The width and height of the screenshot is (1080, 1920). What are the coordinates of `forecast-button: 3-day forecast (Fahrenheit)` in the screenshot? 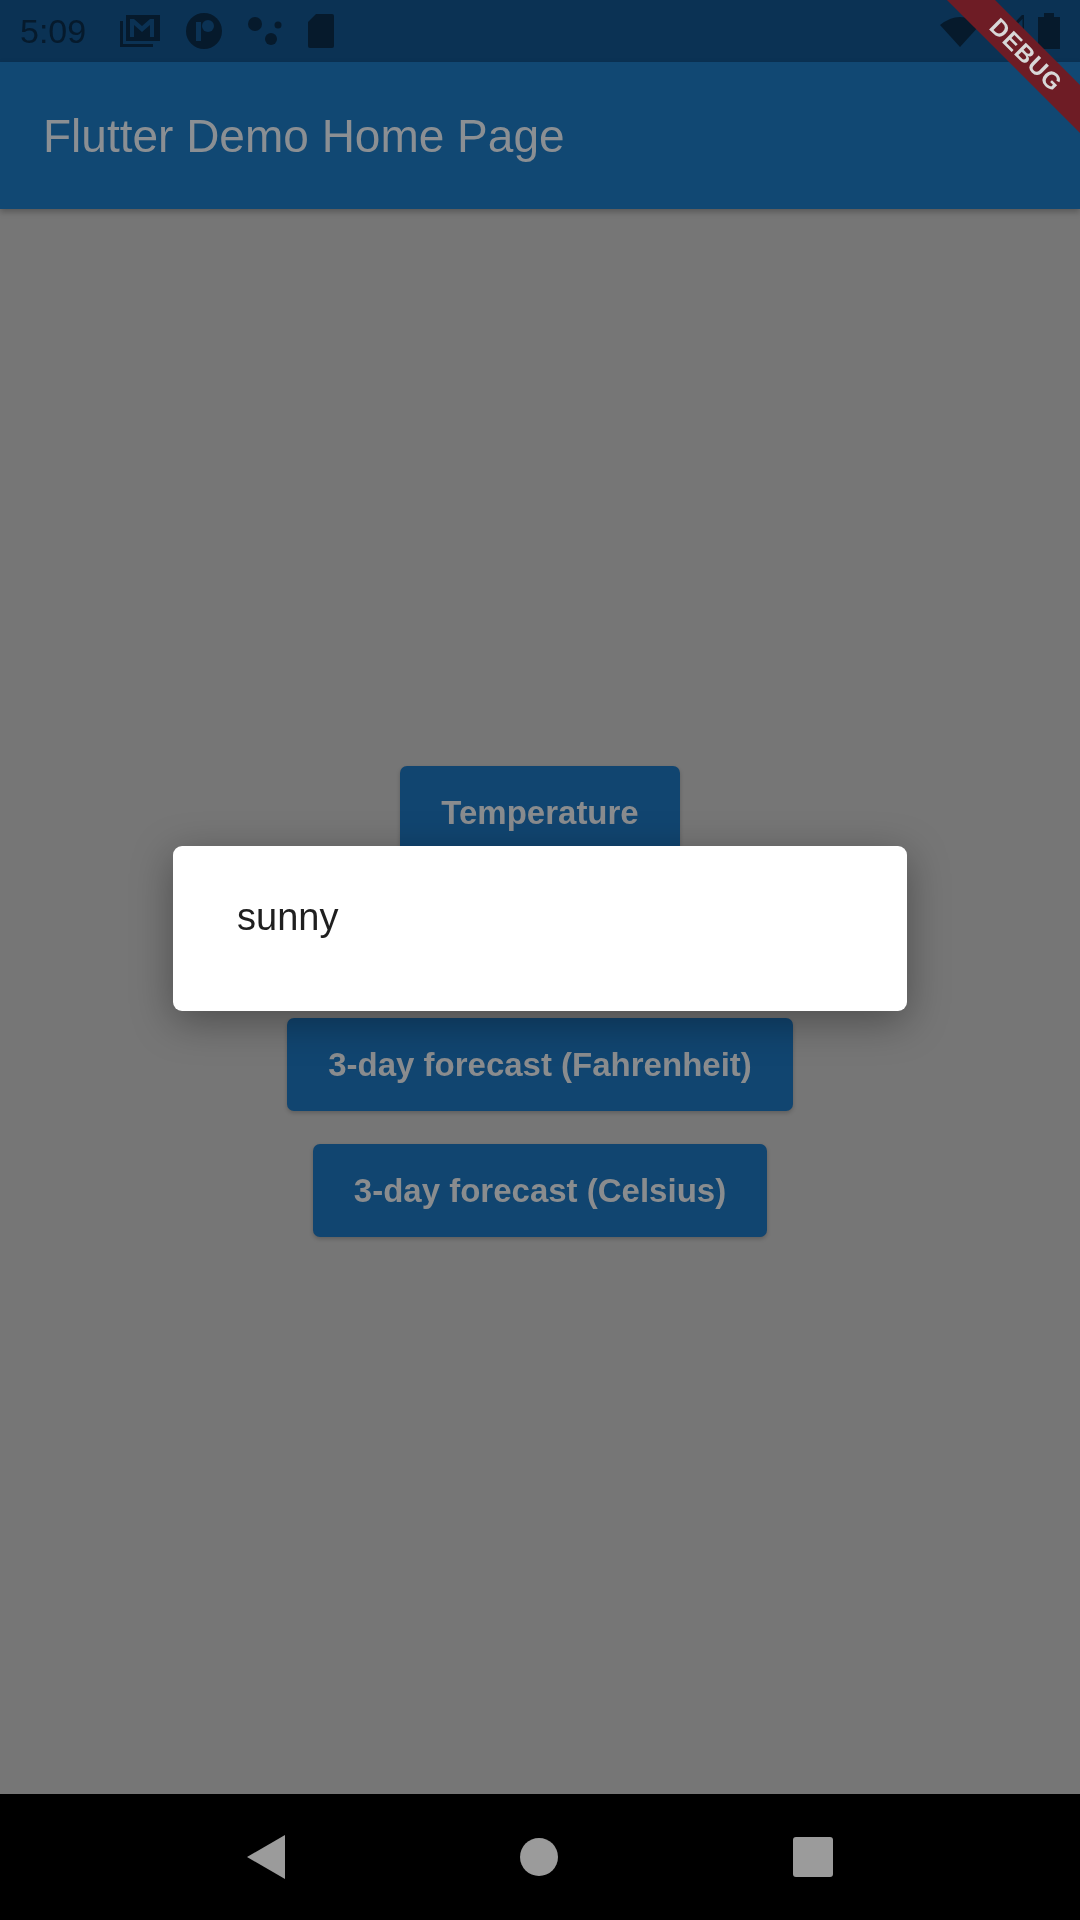 It's located at (540, 1064).